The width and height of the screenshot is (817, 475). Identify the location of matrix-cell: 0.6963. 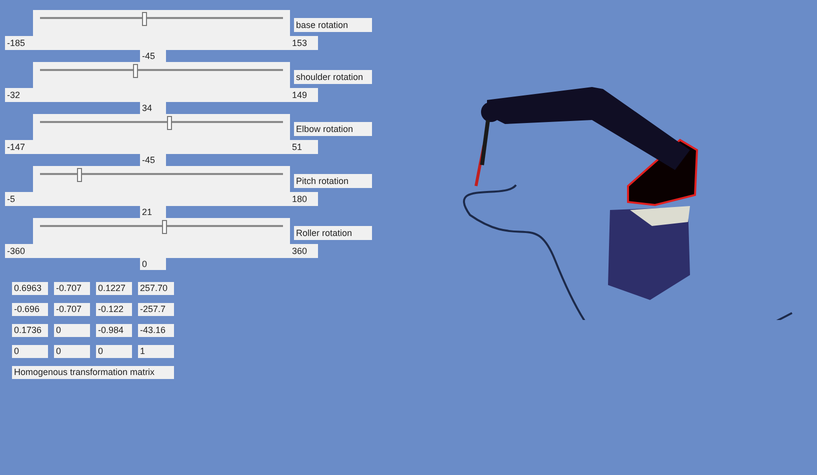
(30, 288).